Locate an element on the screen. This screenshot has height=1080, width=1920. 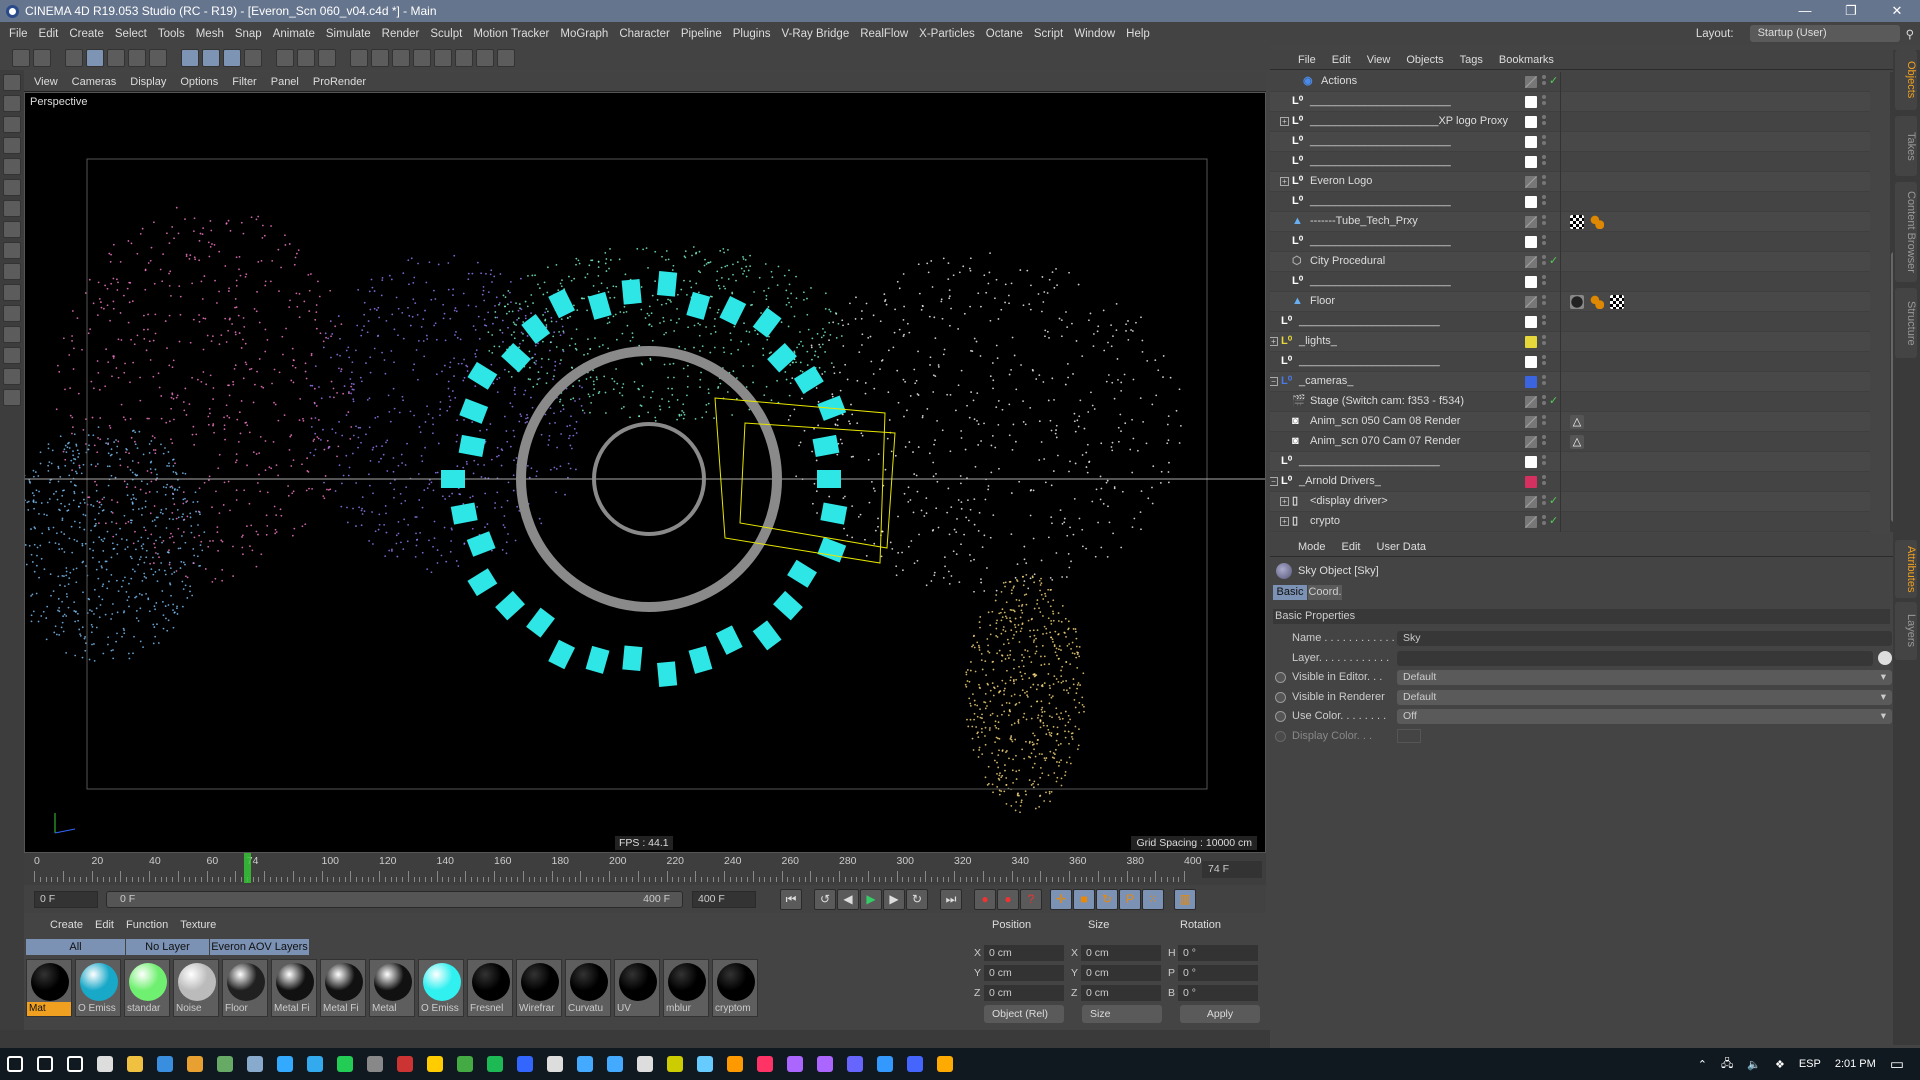
menu-animate: Animate is located at coordinates (294, 34).